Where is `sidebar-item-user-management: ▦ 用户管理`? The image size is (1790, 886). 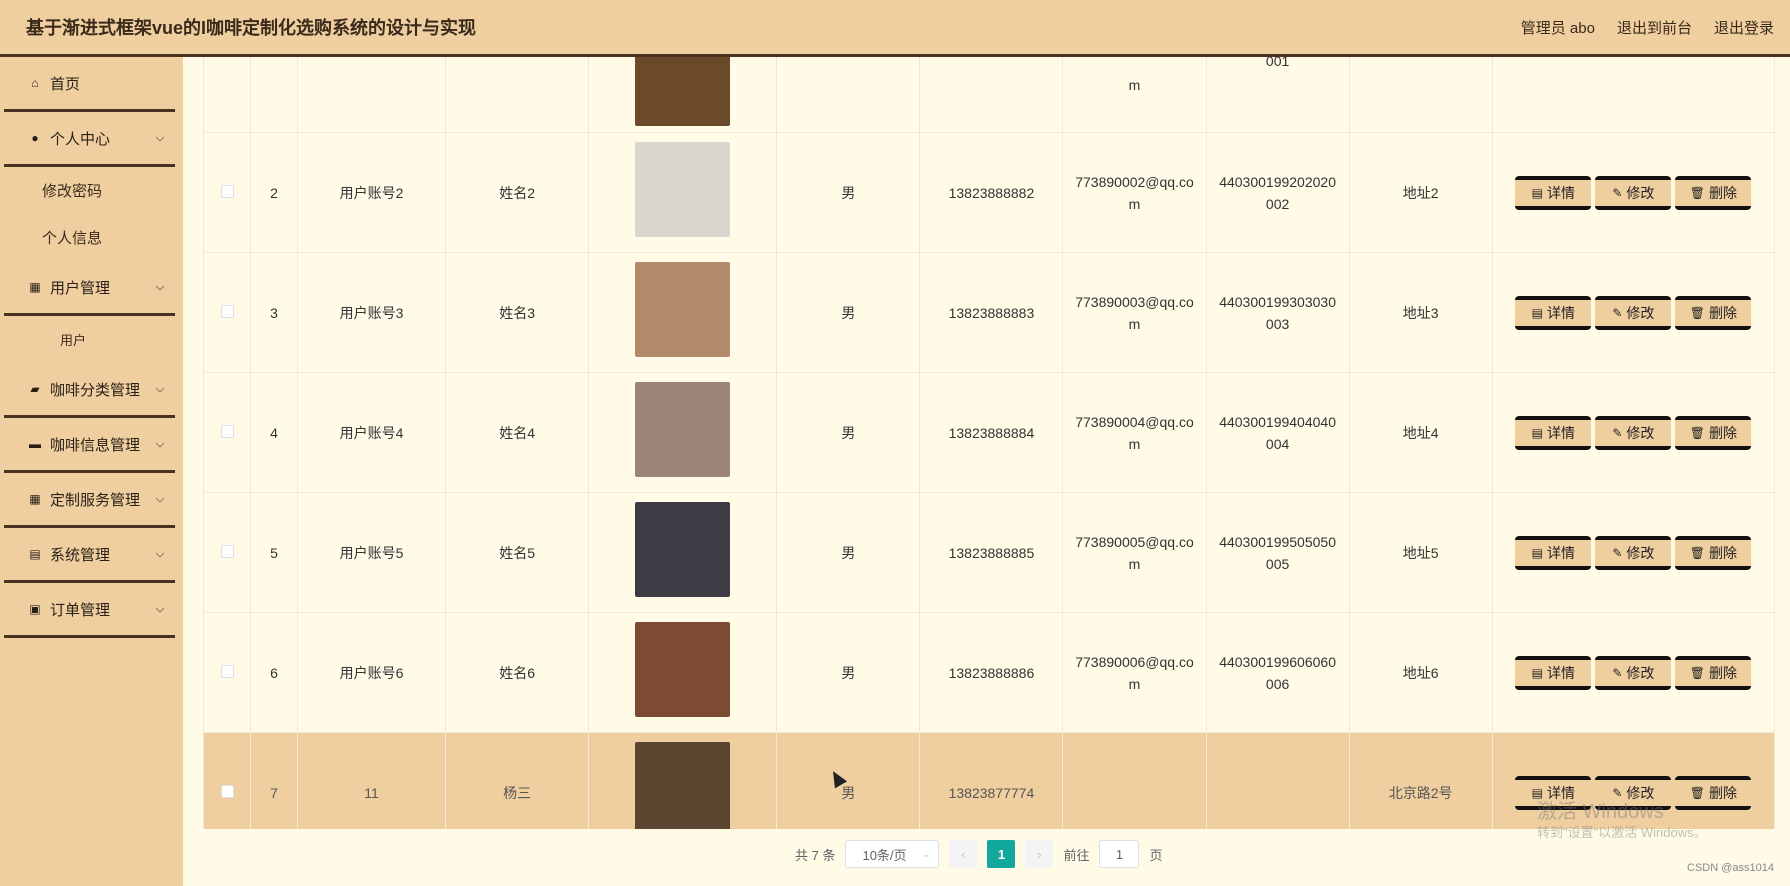 sidebar-item-user-management: ▦ 用户管理 is located at coordinates (89, 288).